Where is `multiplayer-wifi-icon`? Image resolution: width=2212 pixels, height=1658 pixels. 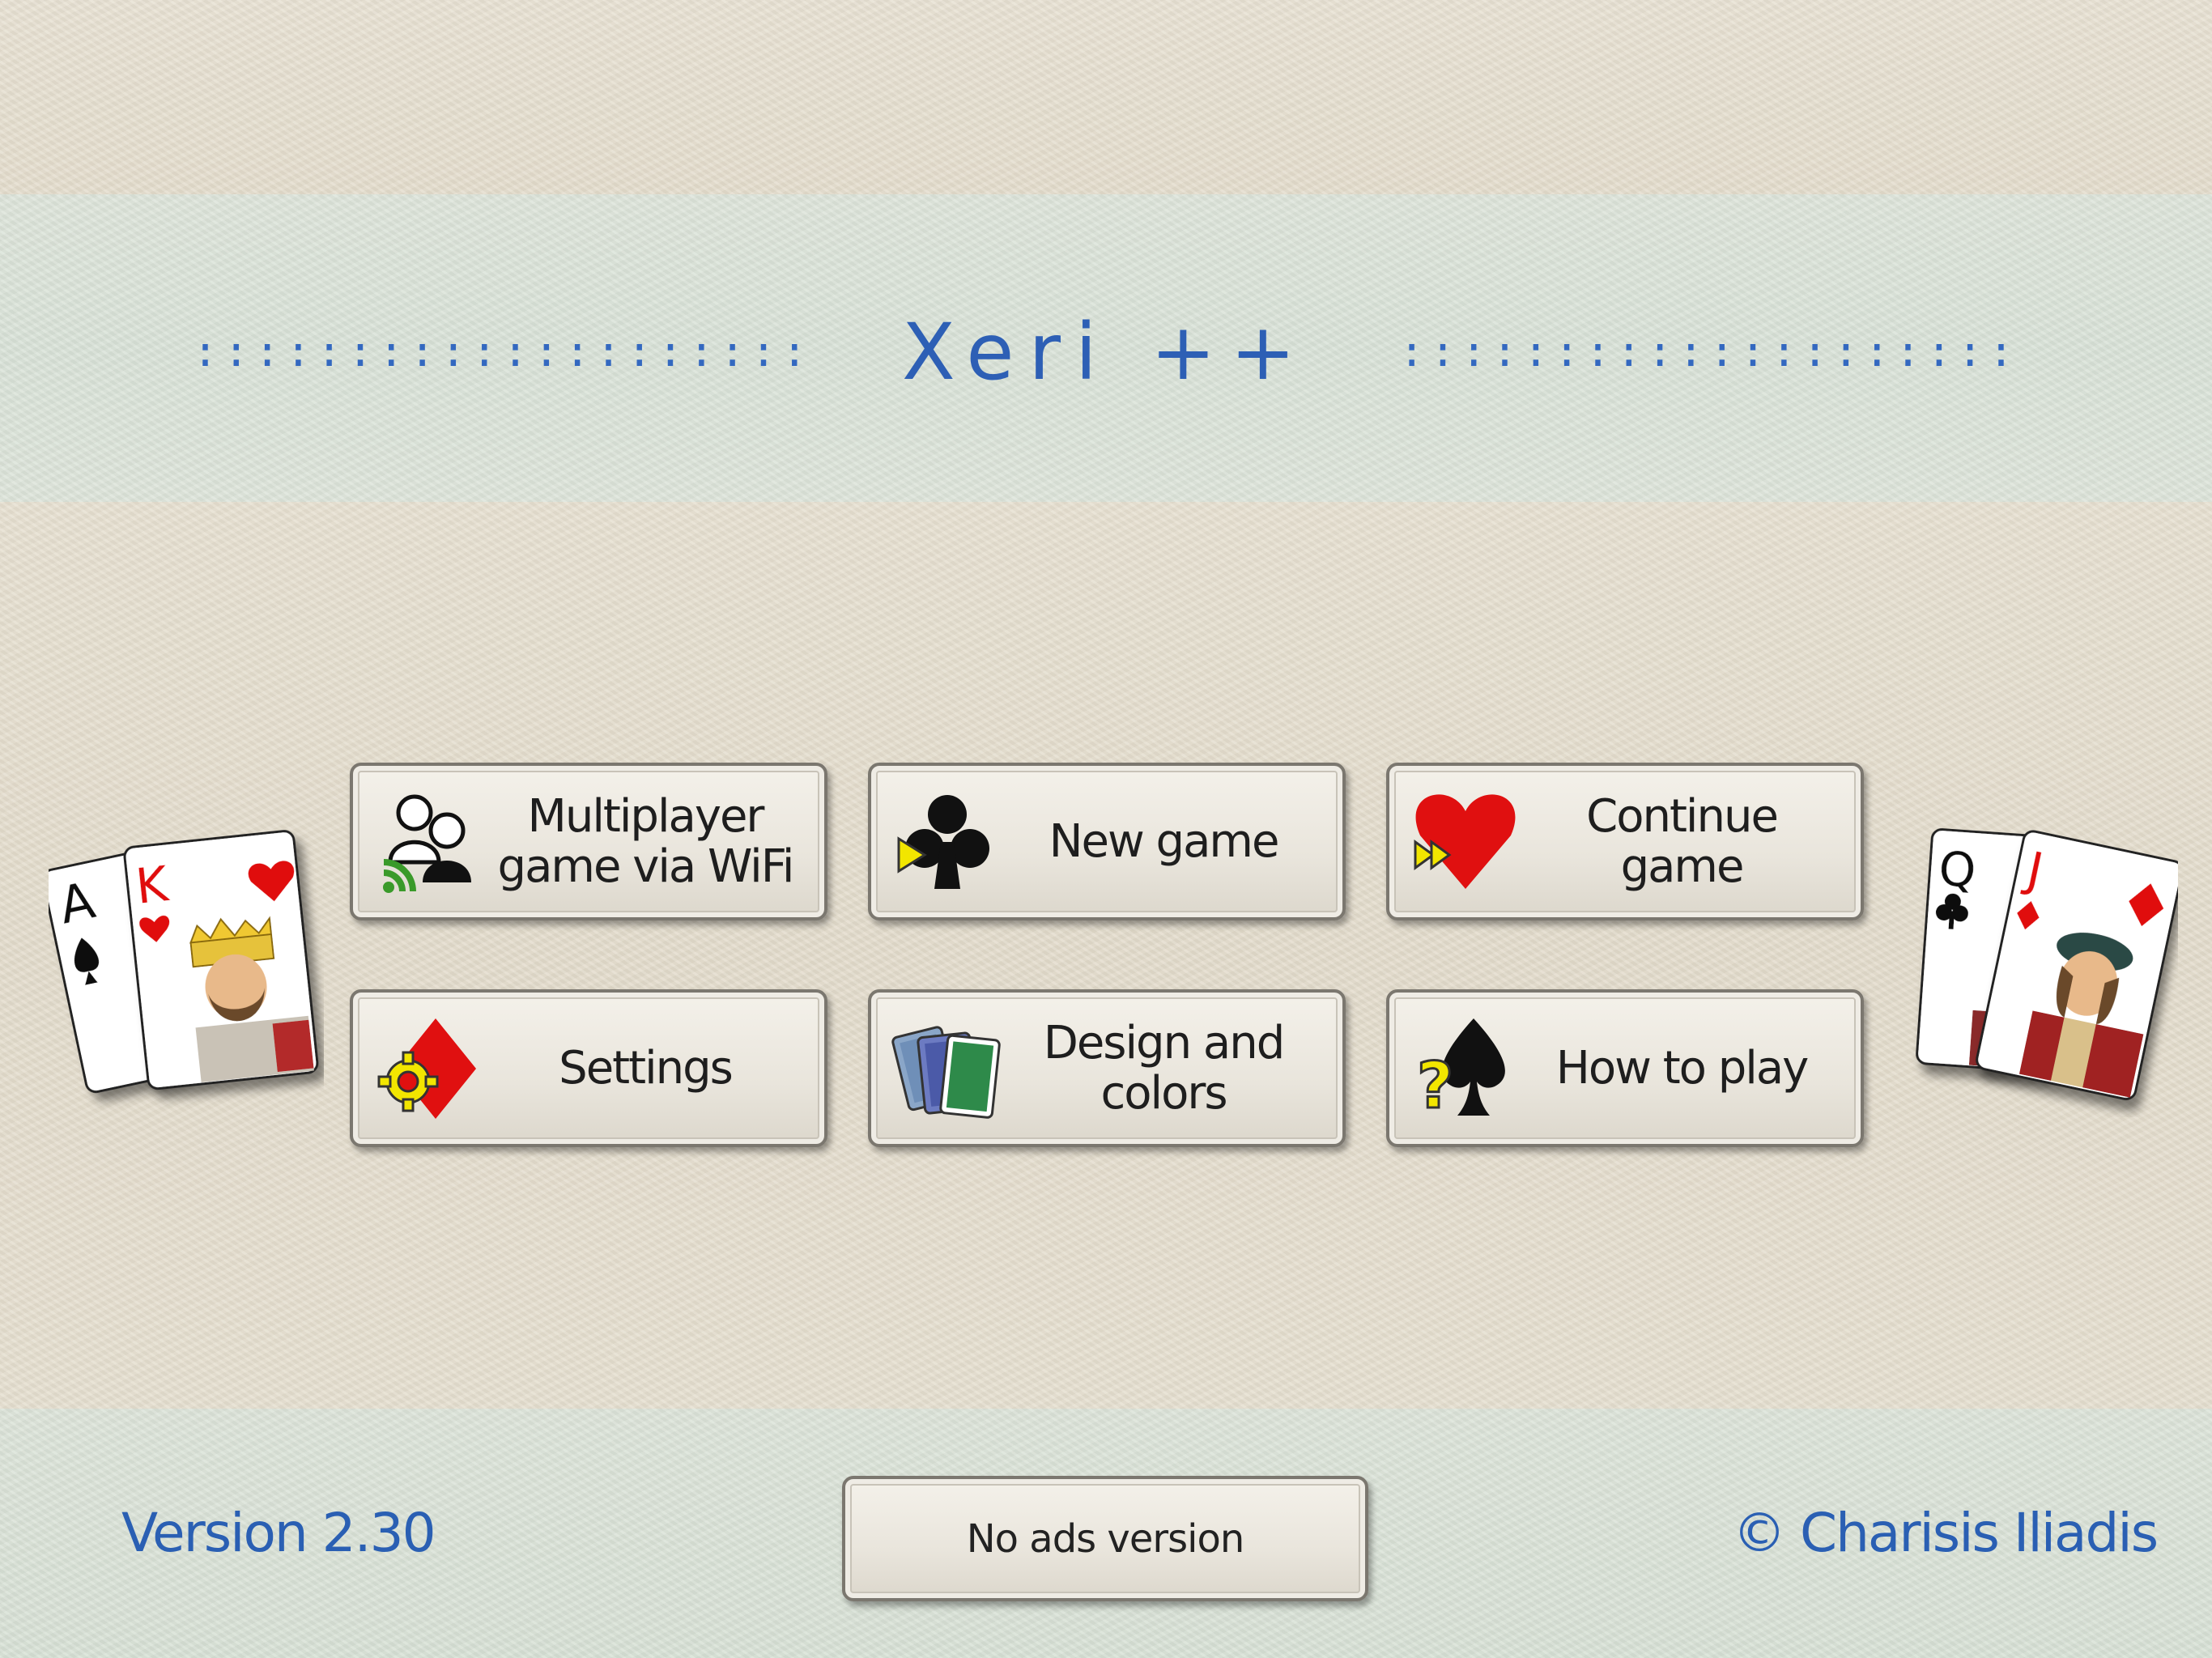
multiplayer-wifi-icon is located at coordinates (427, 843).